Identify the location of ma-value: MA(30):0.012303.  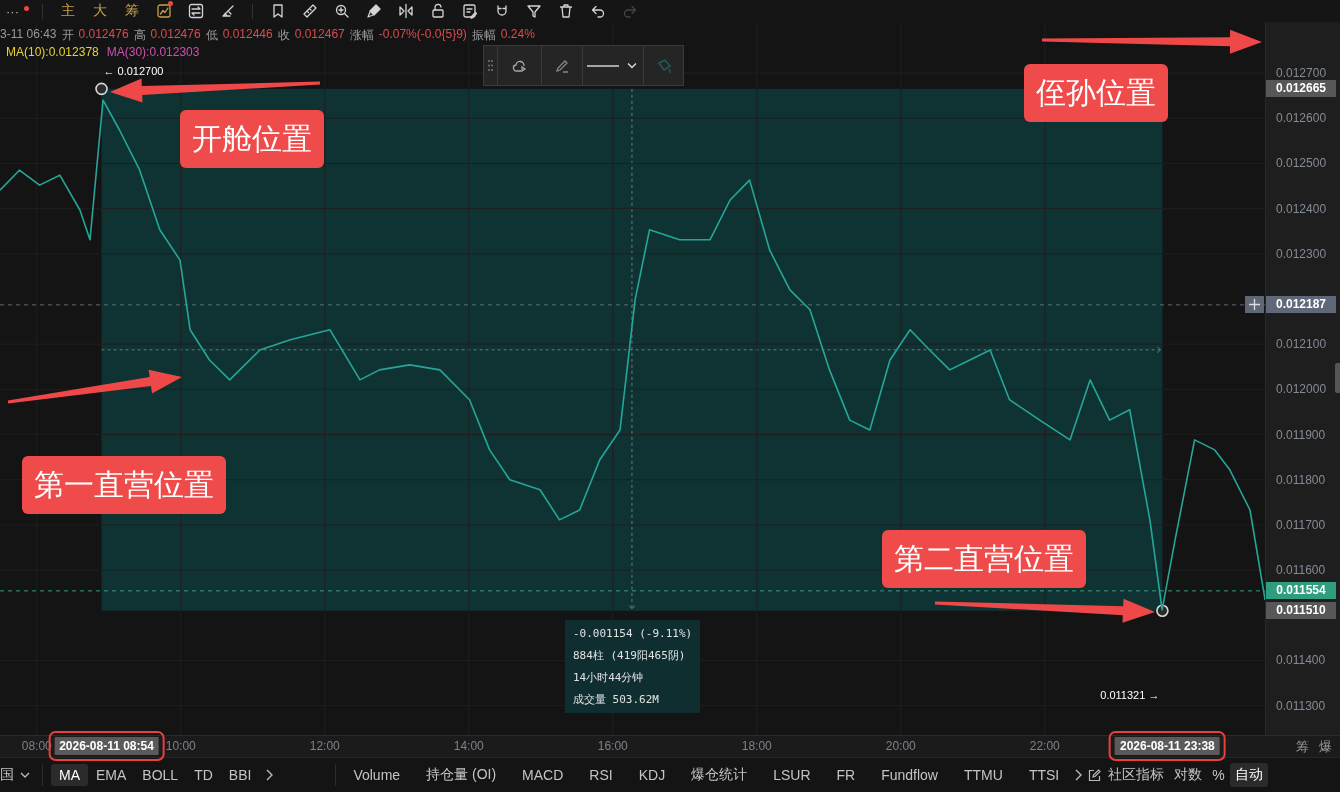
(153, 52).